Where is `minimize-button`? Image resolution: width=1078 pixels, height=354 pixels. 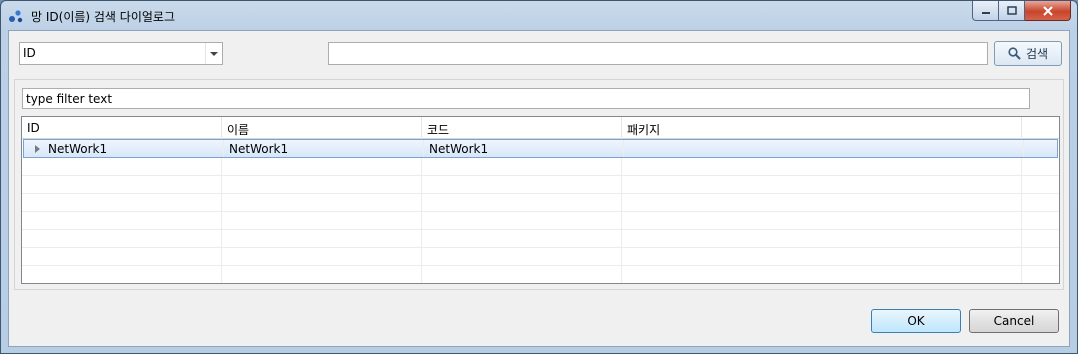 minimize-button is located at coordinates (985, 11).